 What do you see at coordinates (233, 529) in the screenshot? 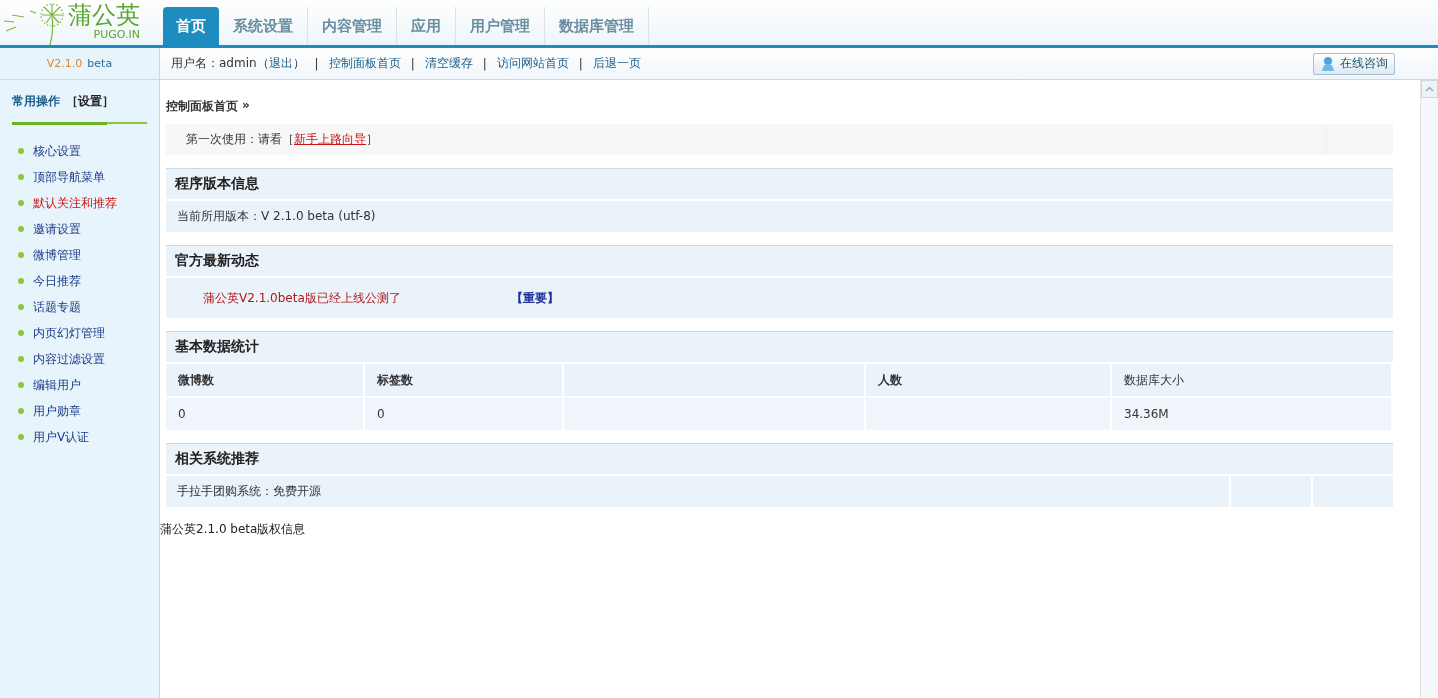
I see `copyright-text: 蒲公英2.1.0 beta版权信息` at bounding box center [233, 529].